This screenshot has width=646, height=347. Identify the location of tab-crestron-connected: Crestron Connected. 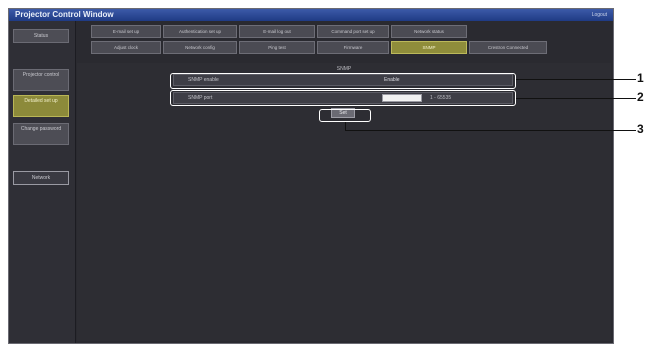
(508, 47).